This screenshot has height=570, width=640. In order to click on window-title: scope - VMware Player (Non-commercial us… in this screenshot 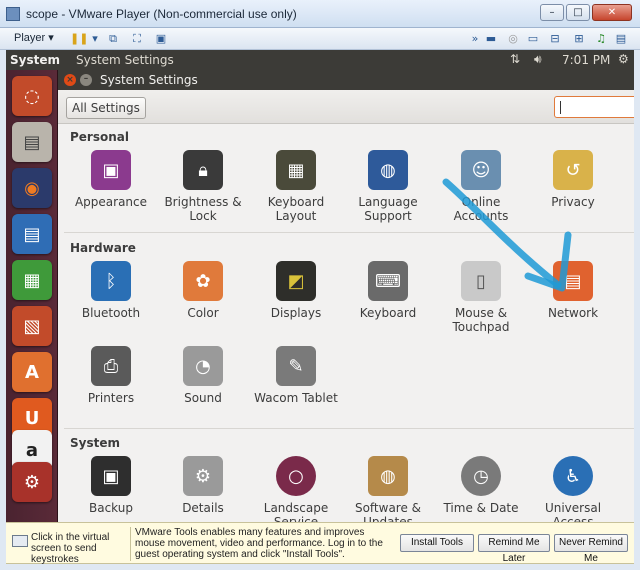, I will do `click(161, 14)`.